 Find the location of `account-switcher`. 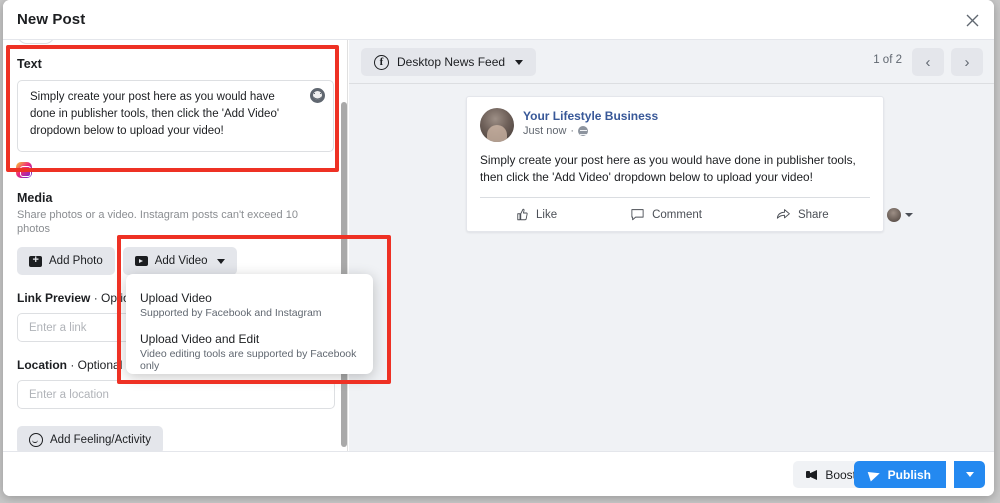

account-switcher is located at coordinates (899, 214).